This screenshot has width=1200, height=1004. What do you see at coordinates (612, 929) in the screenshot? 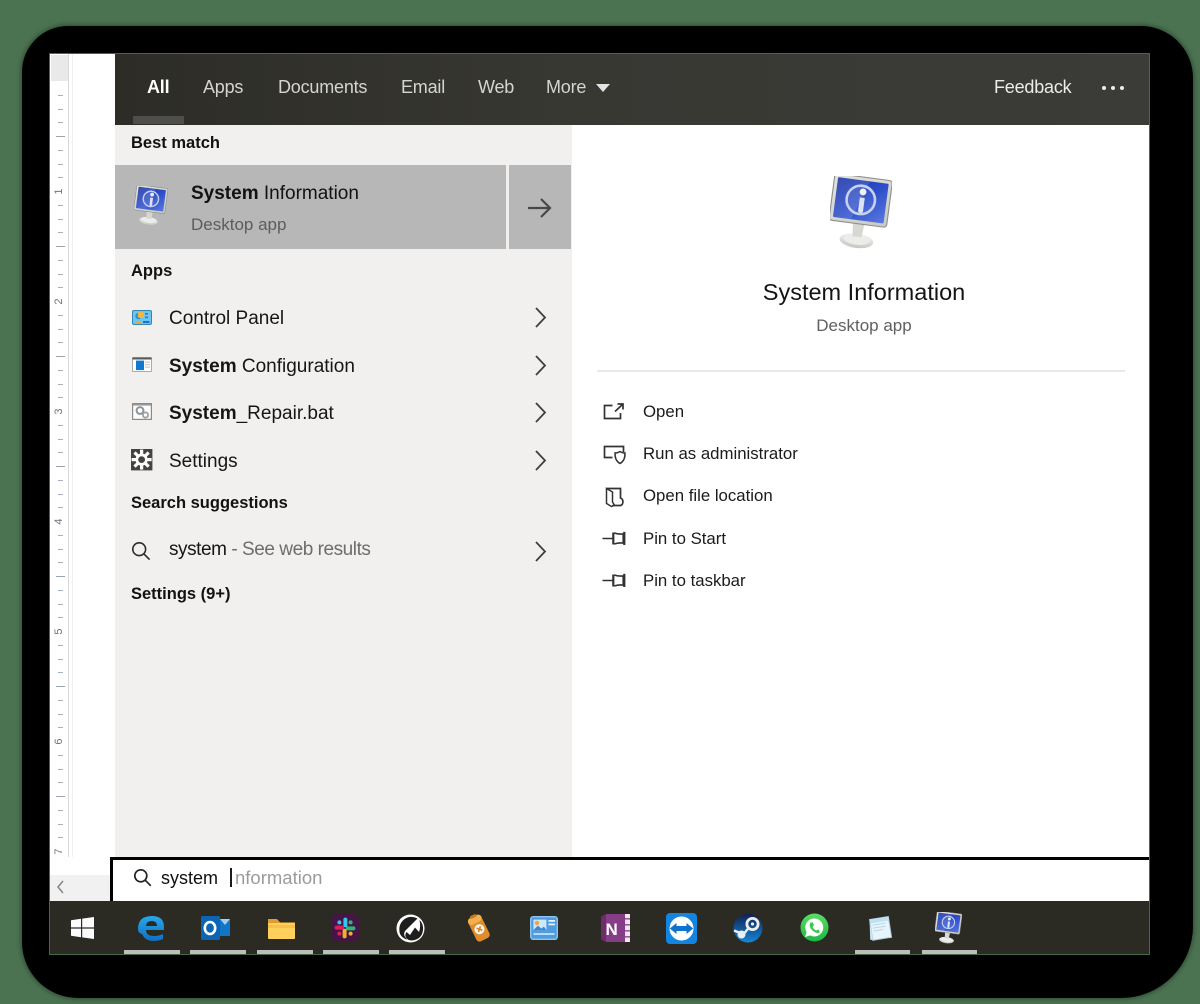
I see `svg-text: N` at bounding box center [612, 929].